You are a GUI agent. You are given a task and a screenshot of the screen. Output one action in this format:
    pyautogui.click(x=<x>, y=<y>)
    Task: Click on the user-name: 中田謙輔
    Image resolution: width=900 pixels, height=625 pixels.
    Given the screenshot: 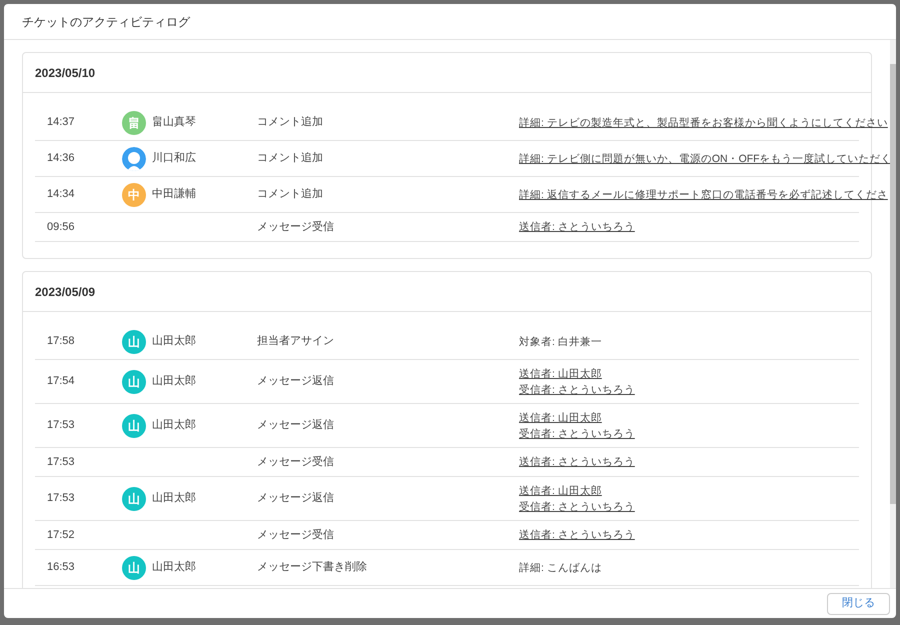 What is the action you would take?
    pyautogui.click(x=174, y=194)
    